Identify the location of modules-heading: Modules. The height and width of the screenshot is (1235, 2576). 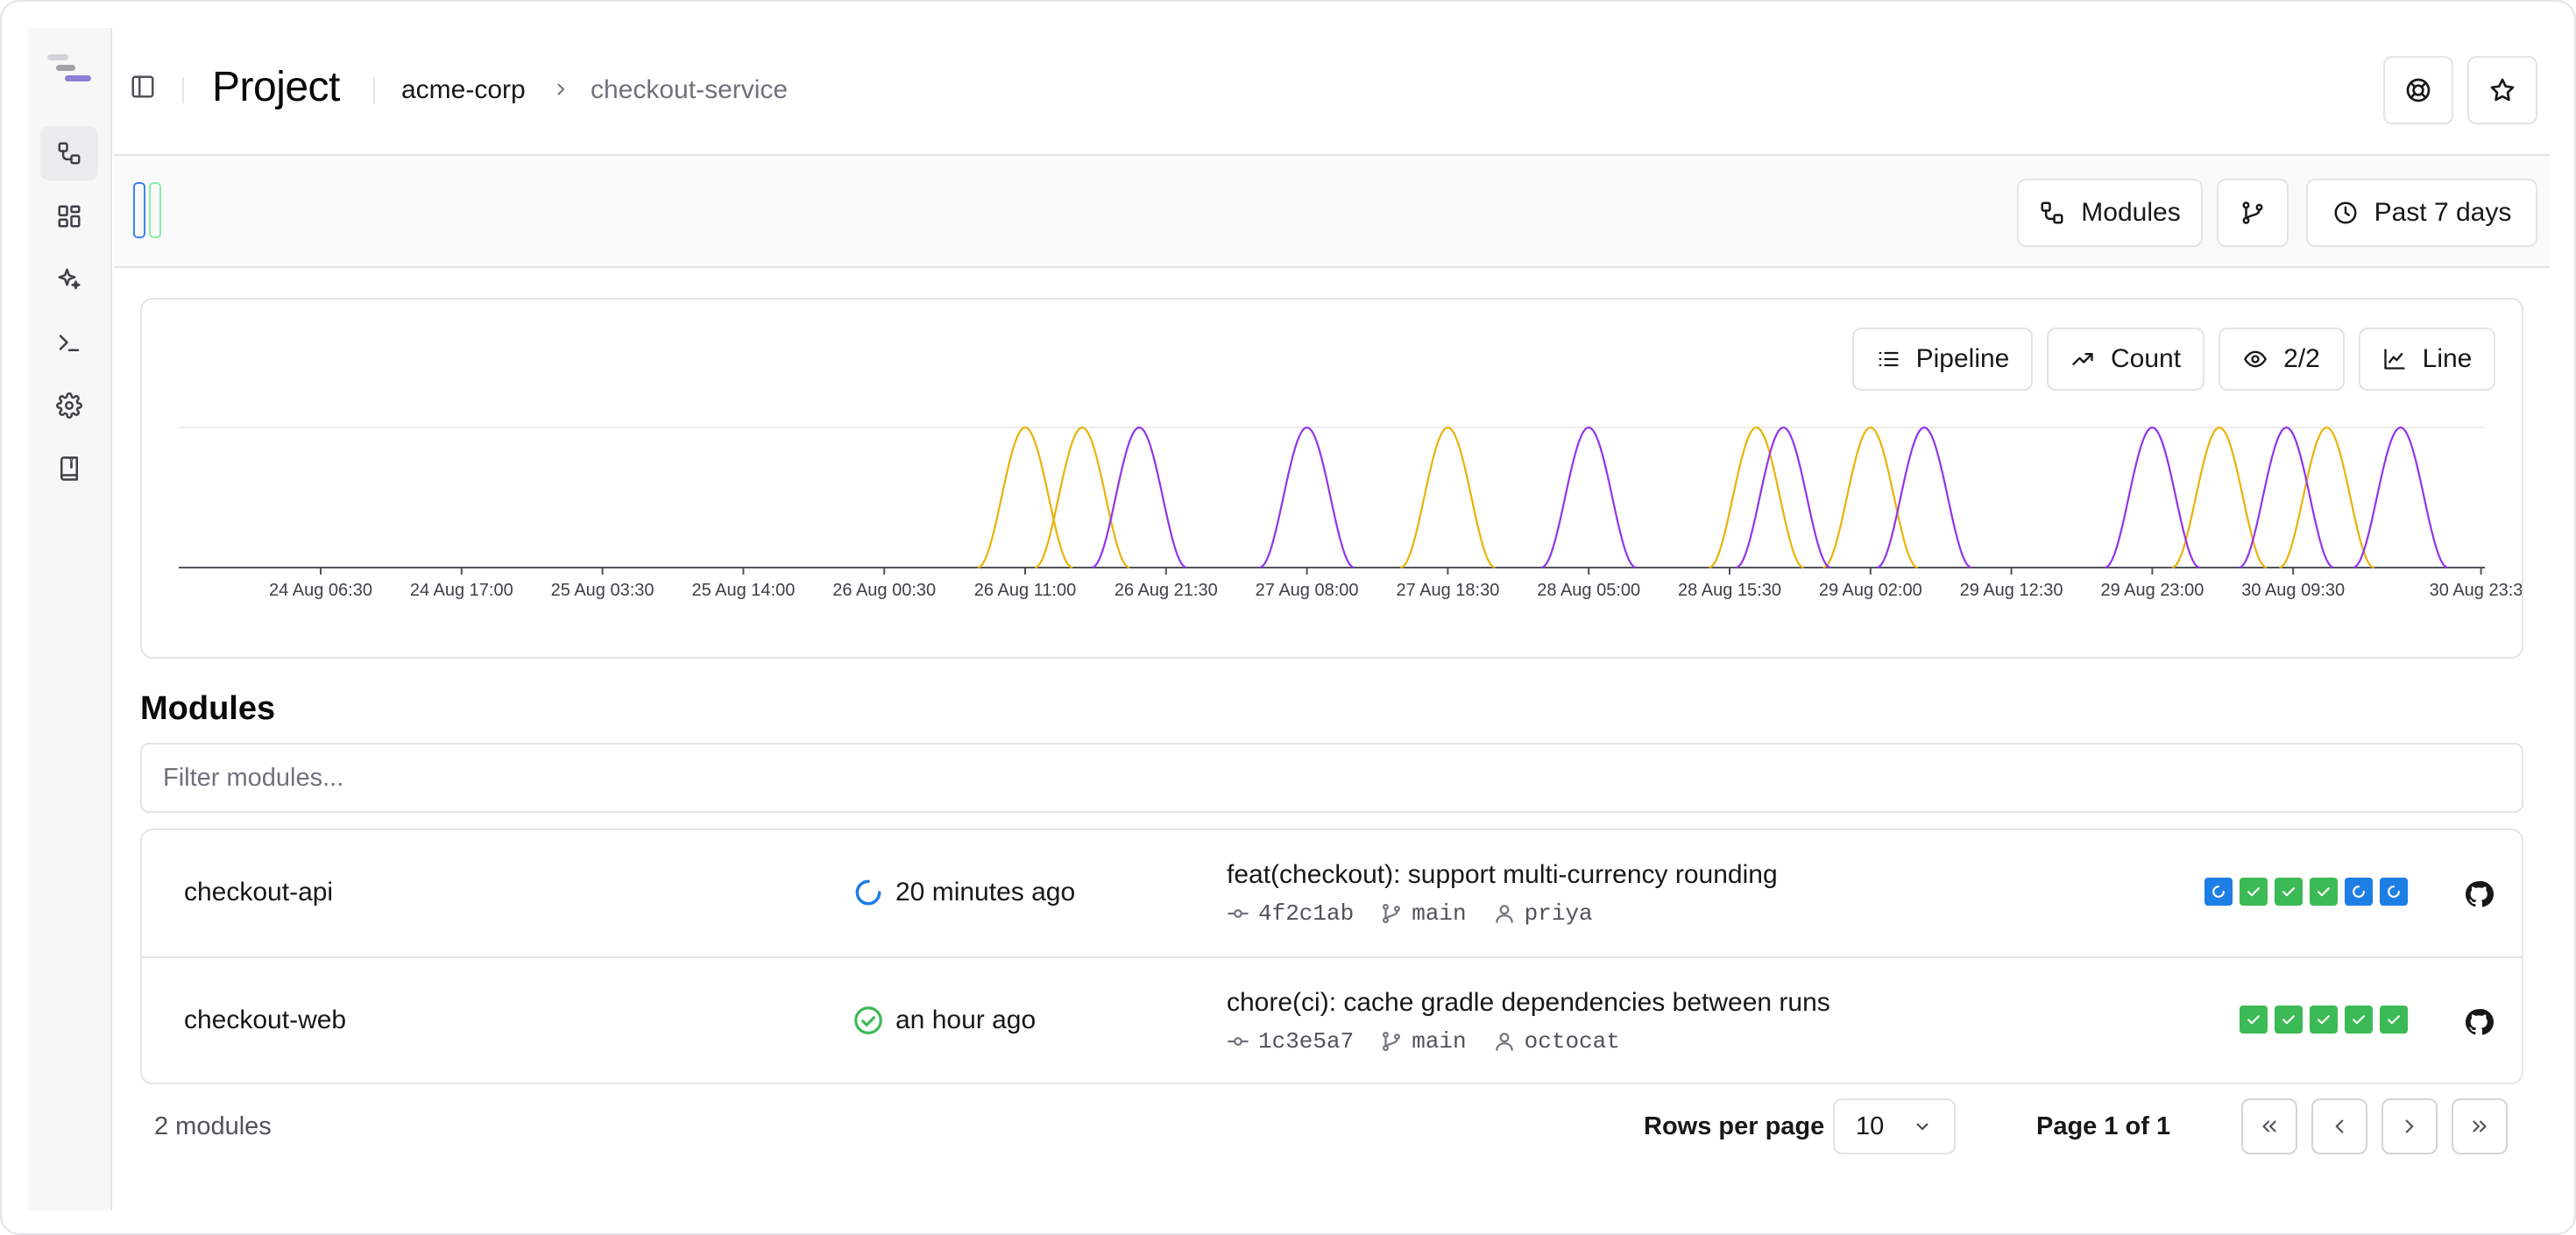
(208, 708).